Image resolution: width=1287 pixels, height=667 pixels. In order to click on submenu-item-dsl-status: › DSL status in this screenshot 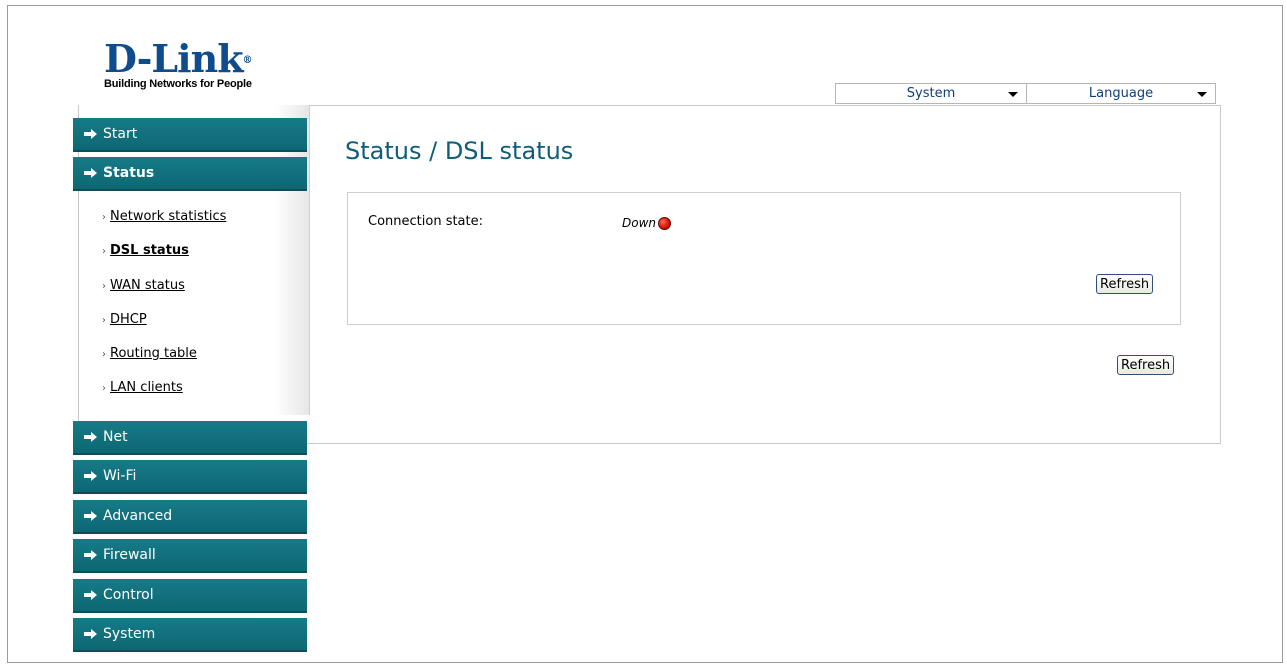, I will do `click(145, 250)`.